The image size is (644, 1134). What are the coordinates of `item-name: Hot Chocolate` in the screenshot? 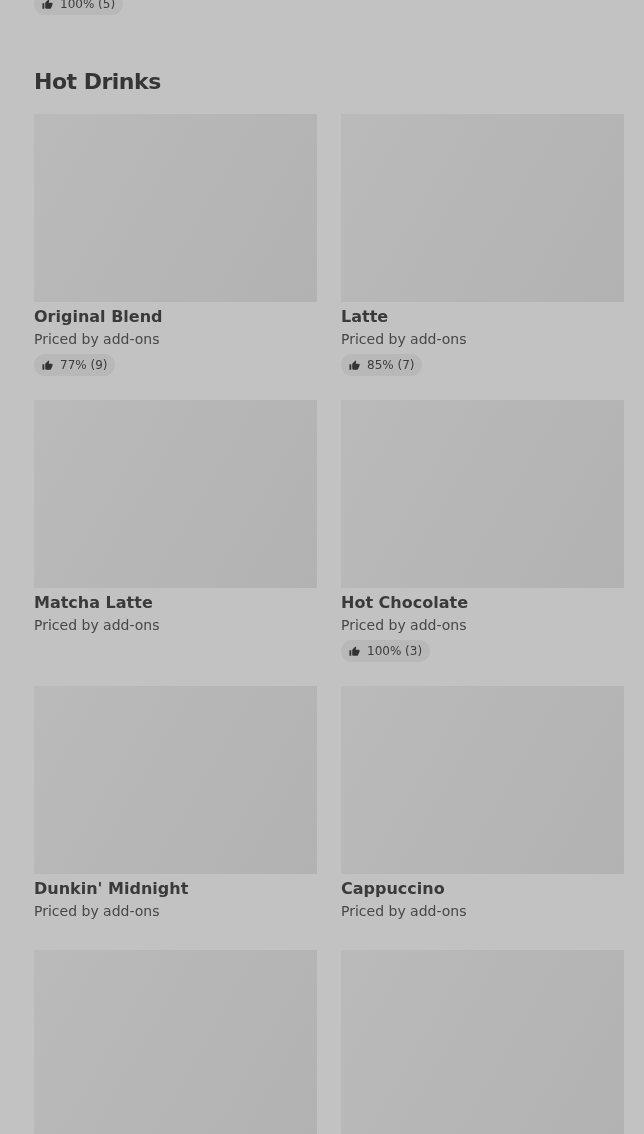 It's located at (482, 603).